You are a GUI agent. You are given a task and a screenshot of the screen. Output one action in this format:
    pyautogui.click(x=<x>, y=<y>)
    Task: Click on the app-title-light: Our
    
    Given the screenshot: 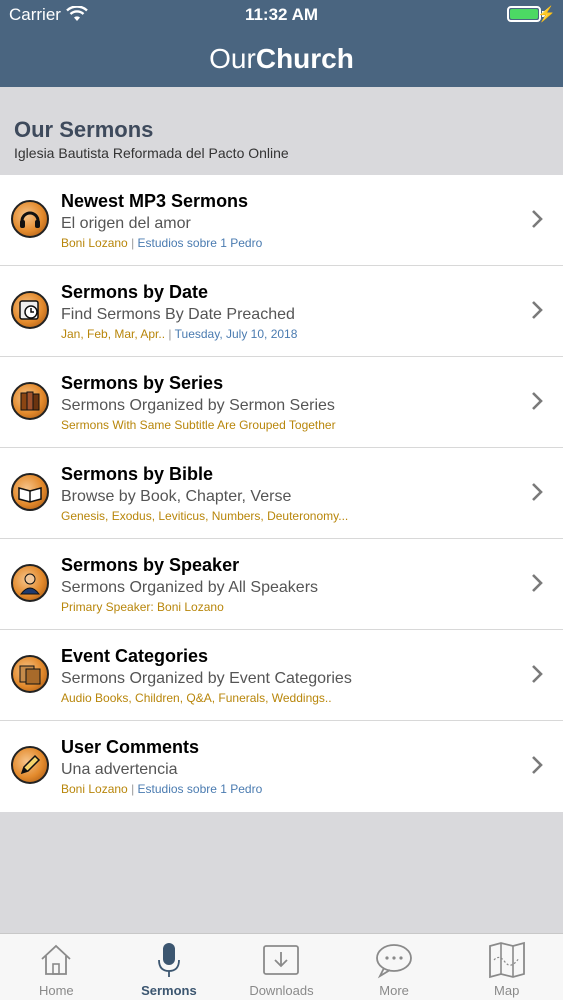 What is the action you would take?
    pyautogui.click(x=232, y=58)
    